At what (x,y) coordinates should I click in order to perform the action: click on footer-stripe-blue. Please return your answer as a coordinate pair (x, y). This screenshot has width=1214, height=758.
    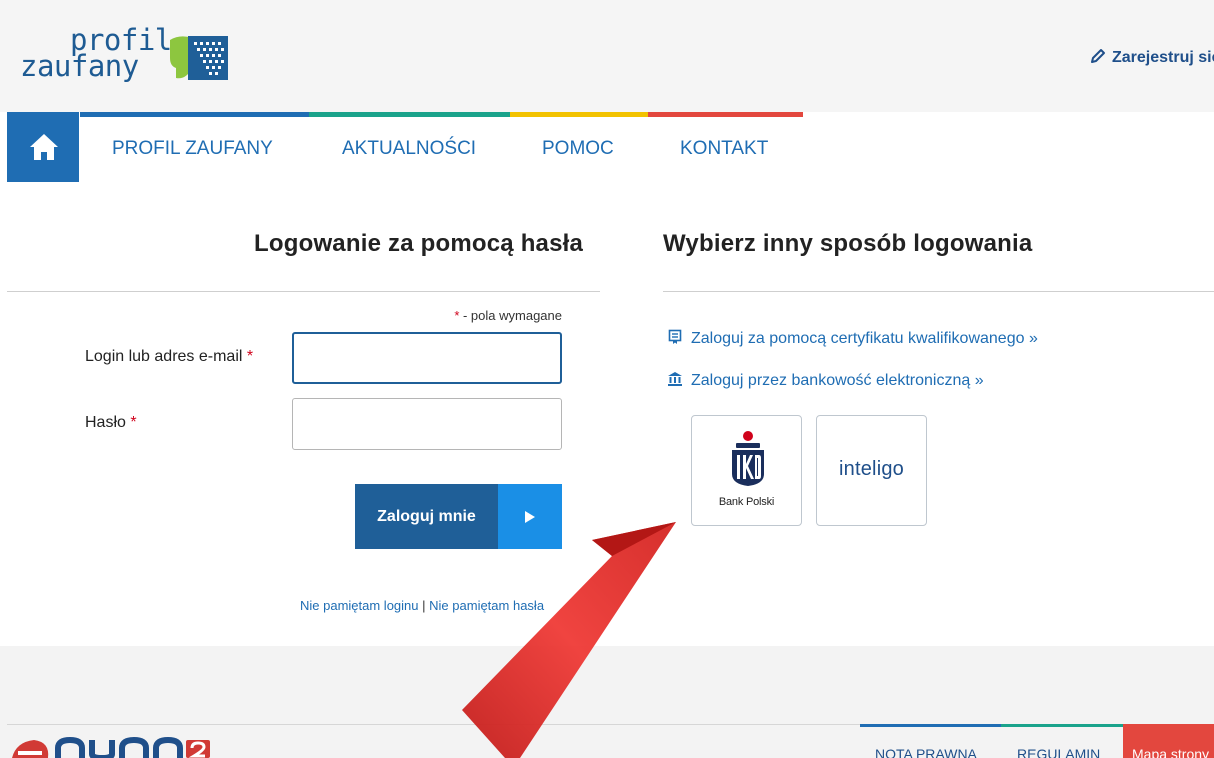
    Looking at the image, I should click on (930, 725).